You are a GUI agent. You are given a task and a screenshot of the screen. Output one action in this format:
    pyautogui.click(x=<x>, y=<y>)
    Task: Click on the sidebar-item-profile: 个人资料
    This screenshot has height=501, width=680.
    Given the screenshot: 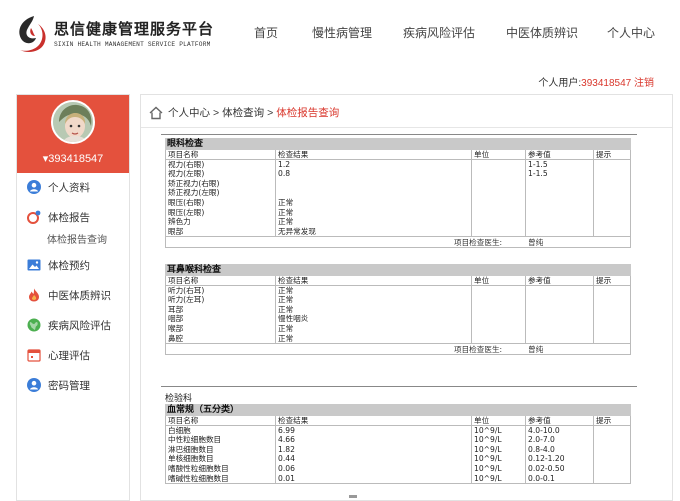 What is the action you would take?
    pyautogui.click(x=58, y=187)
    